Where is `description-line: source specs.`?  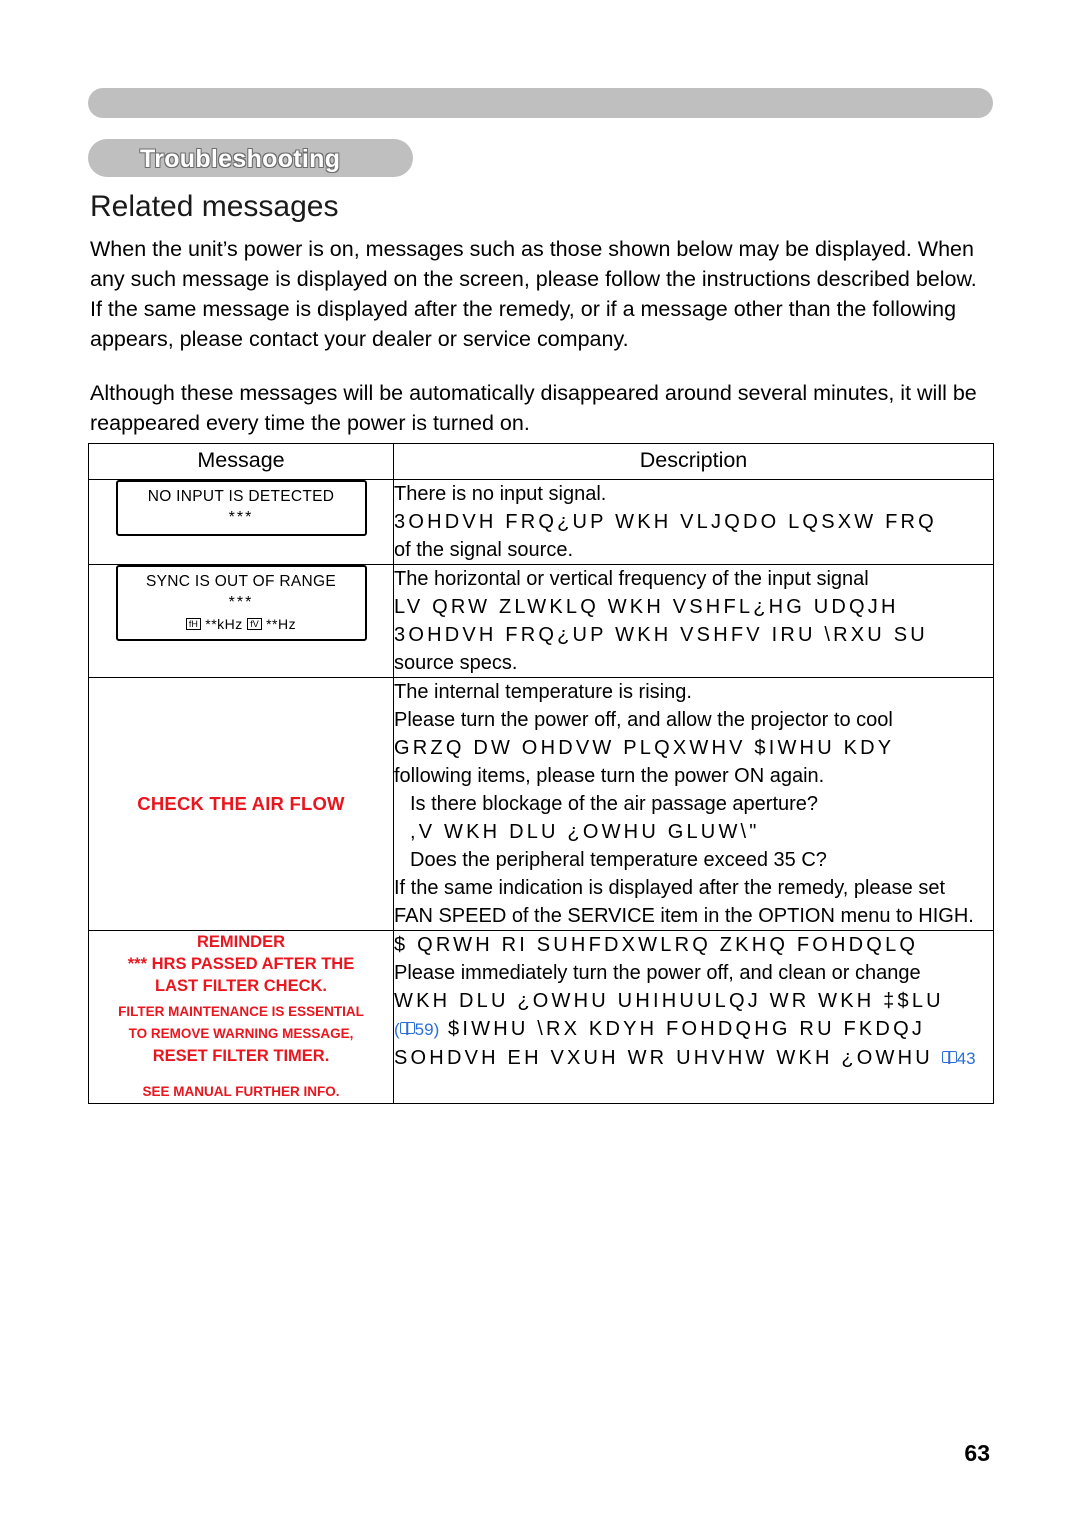 description-line: source specs. is located at coordinates (456, 663).